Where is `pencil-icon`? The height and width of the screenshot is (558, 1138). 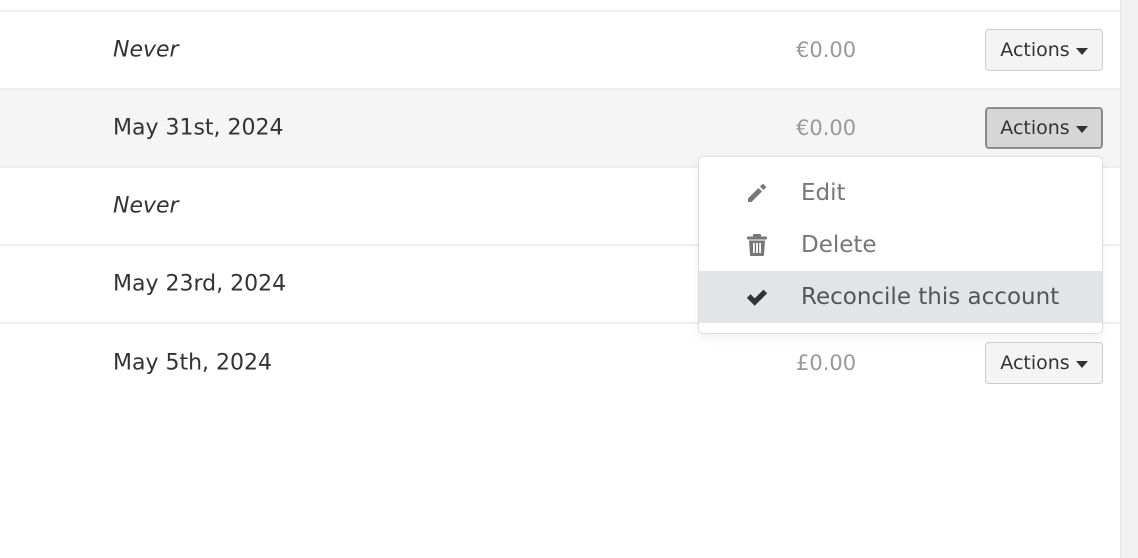 pencil-icon is located at coordinates (757, 193).